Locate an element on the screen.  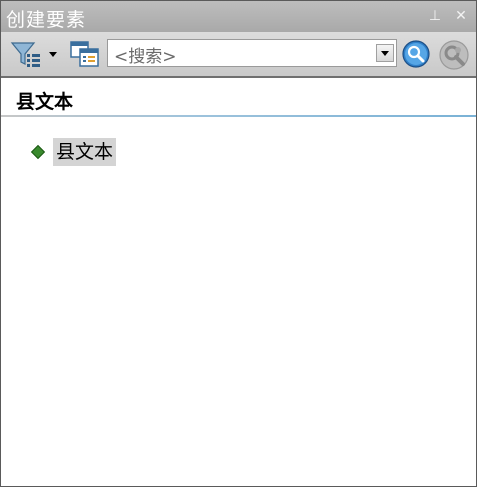
search-input: <搜索> is located at coordinates (145, 54).